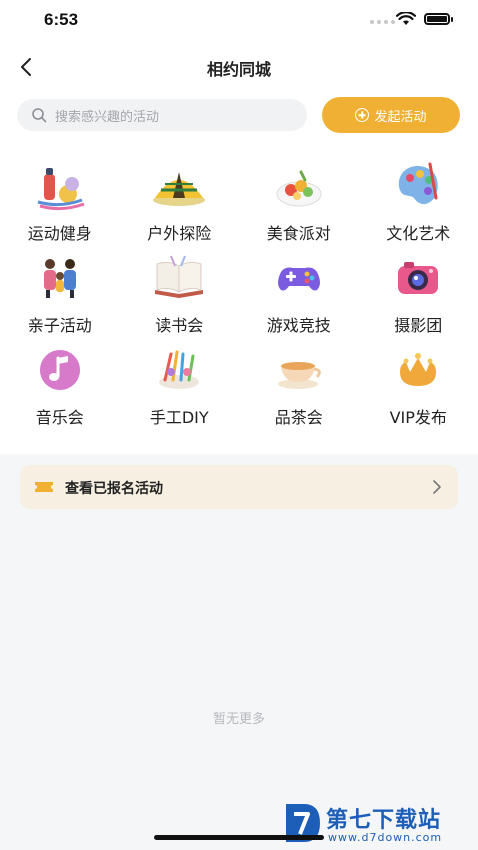  Describe the element at coordinates (60, 278) in the screenshot. I see `family-icon` at that location.